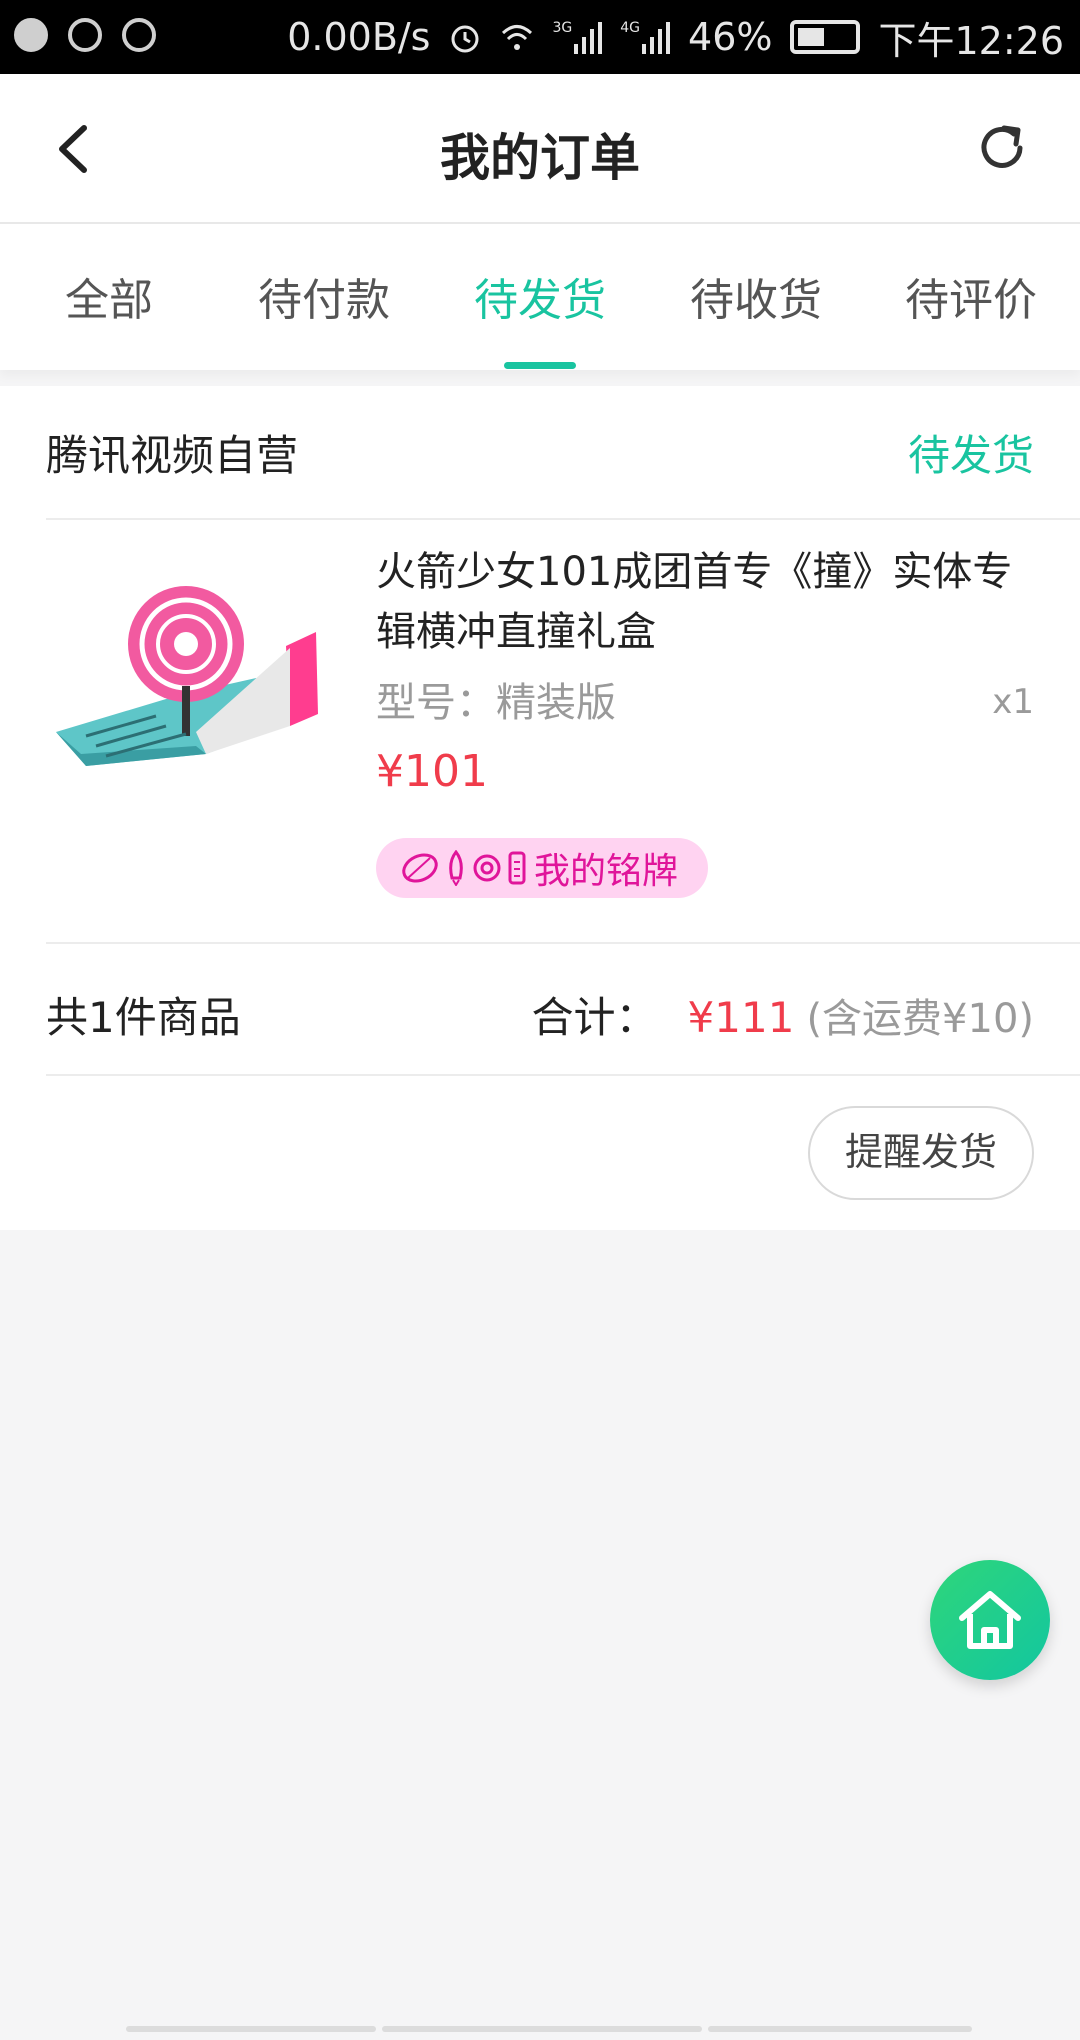 This screenshot has width=1080, height=2040. Describe the element at coordinates (465, 39) in the screenshot. I see `alarm-icon` at that location.